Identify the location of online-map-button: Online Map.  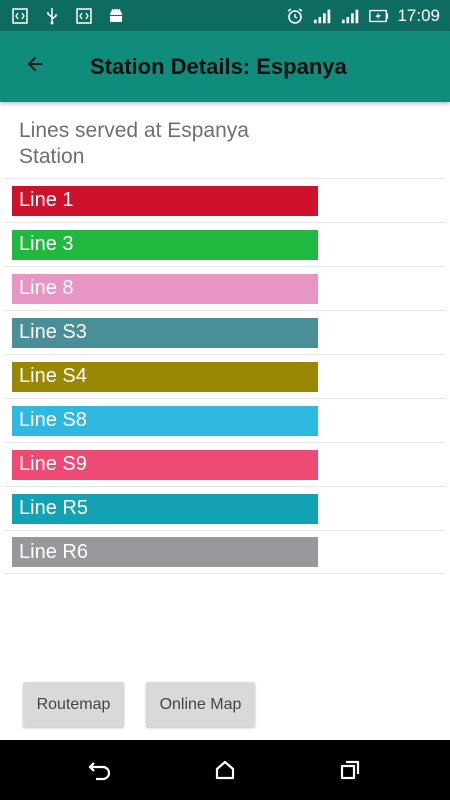
(200, 704).